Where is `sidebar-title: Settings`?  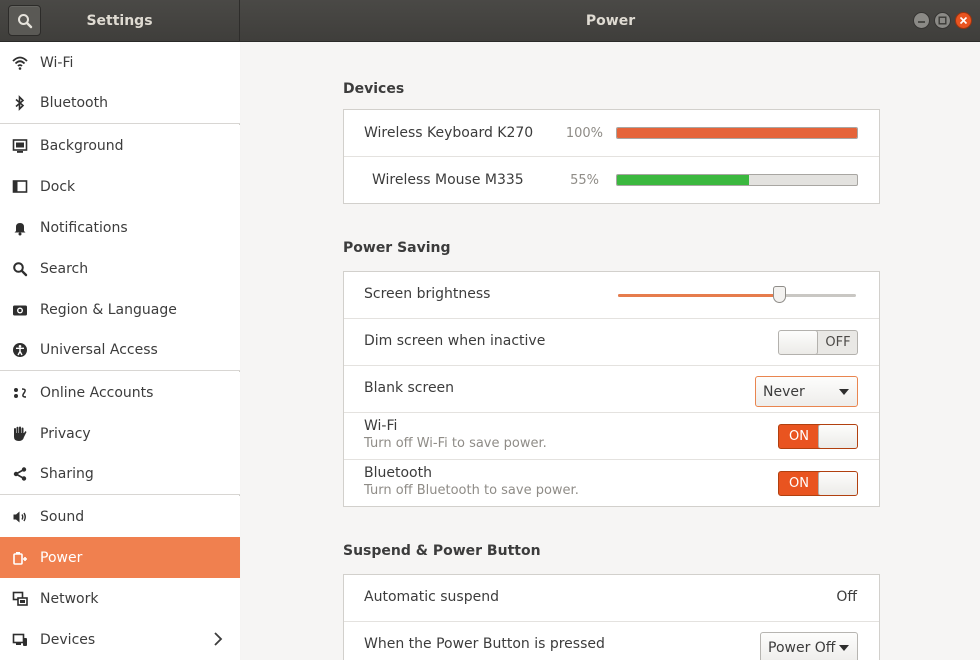
sidebar-title: Settings is located at coordinates (119, 21).